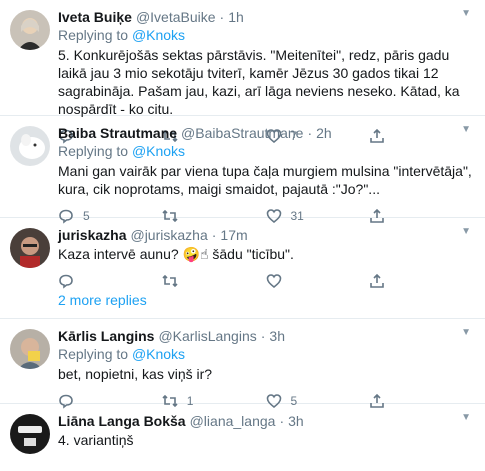  What do you see at coordinates (324, 133) in the screenshot?
I see `timestamp: 2h` at bounding box center [324, 133].